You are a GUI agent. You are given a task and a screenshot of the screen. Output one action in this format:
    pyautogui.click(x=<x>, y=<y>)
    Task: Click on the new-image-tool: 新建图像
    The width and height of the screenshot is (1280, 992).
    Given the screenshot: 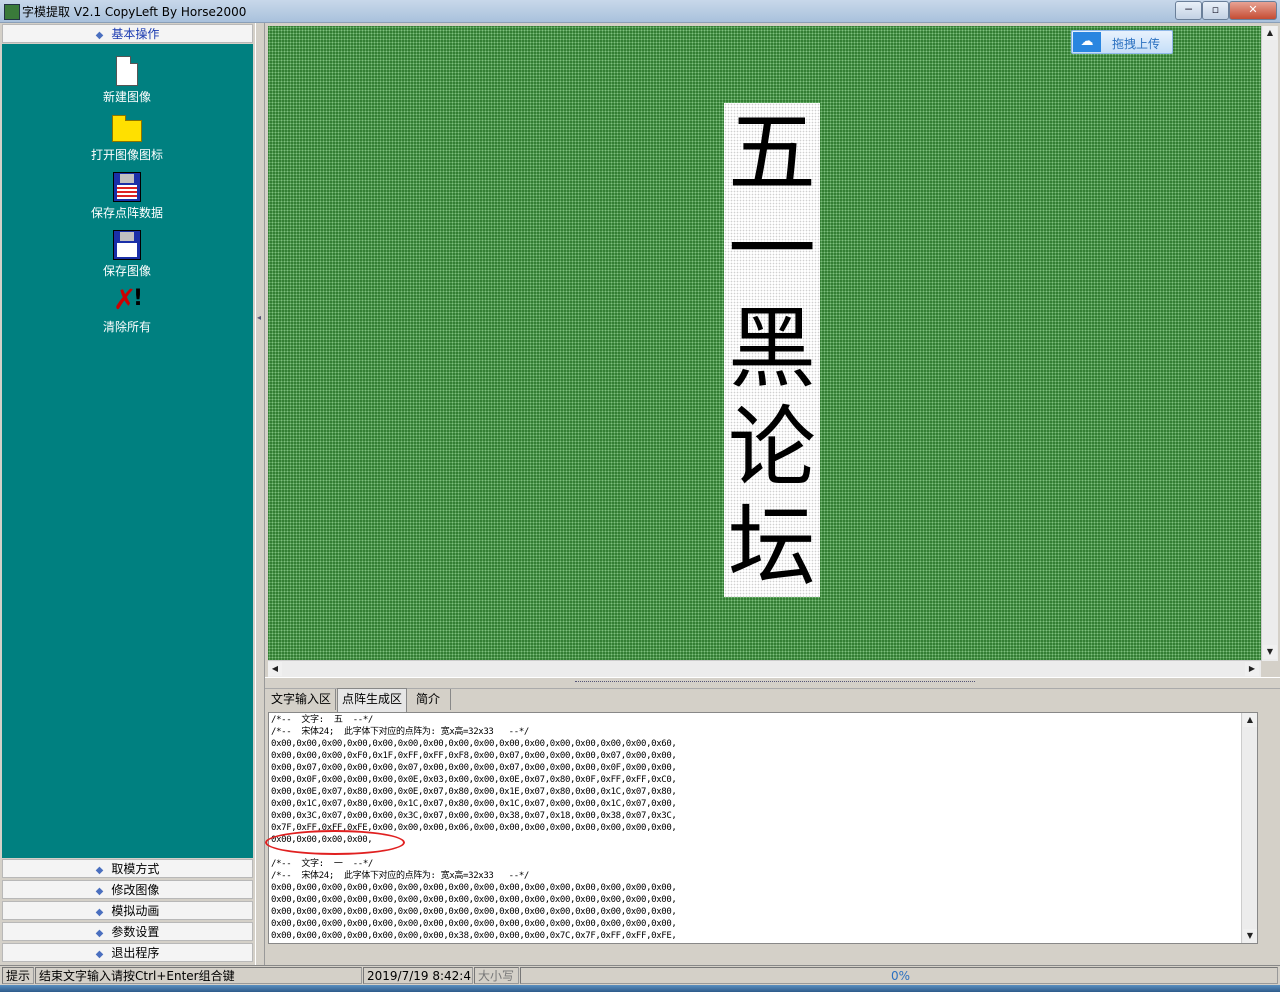 What is the action you would take?
    pyautogui.click(x=127, y=80)
    